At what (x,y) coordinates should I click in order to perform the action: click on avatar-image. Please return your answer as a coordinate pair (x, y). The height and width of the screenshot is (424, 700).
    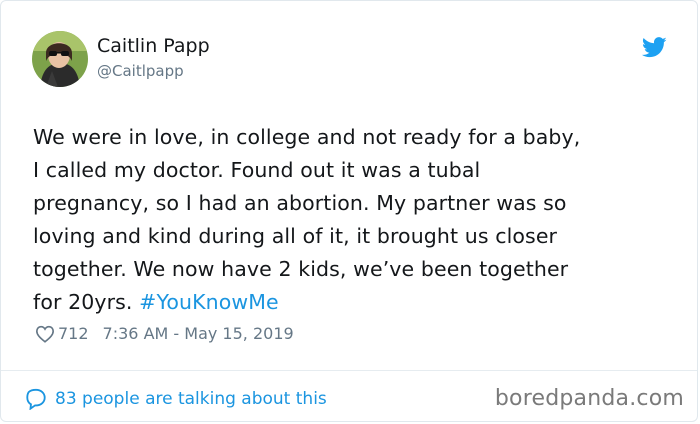
    Looking at the image, I should click on (60, 59).